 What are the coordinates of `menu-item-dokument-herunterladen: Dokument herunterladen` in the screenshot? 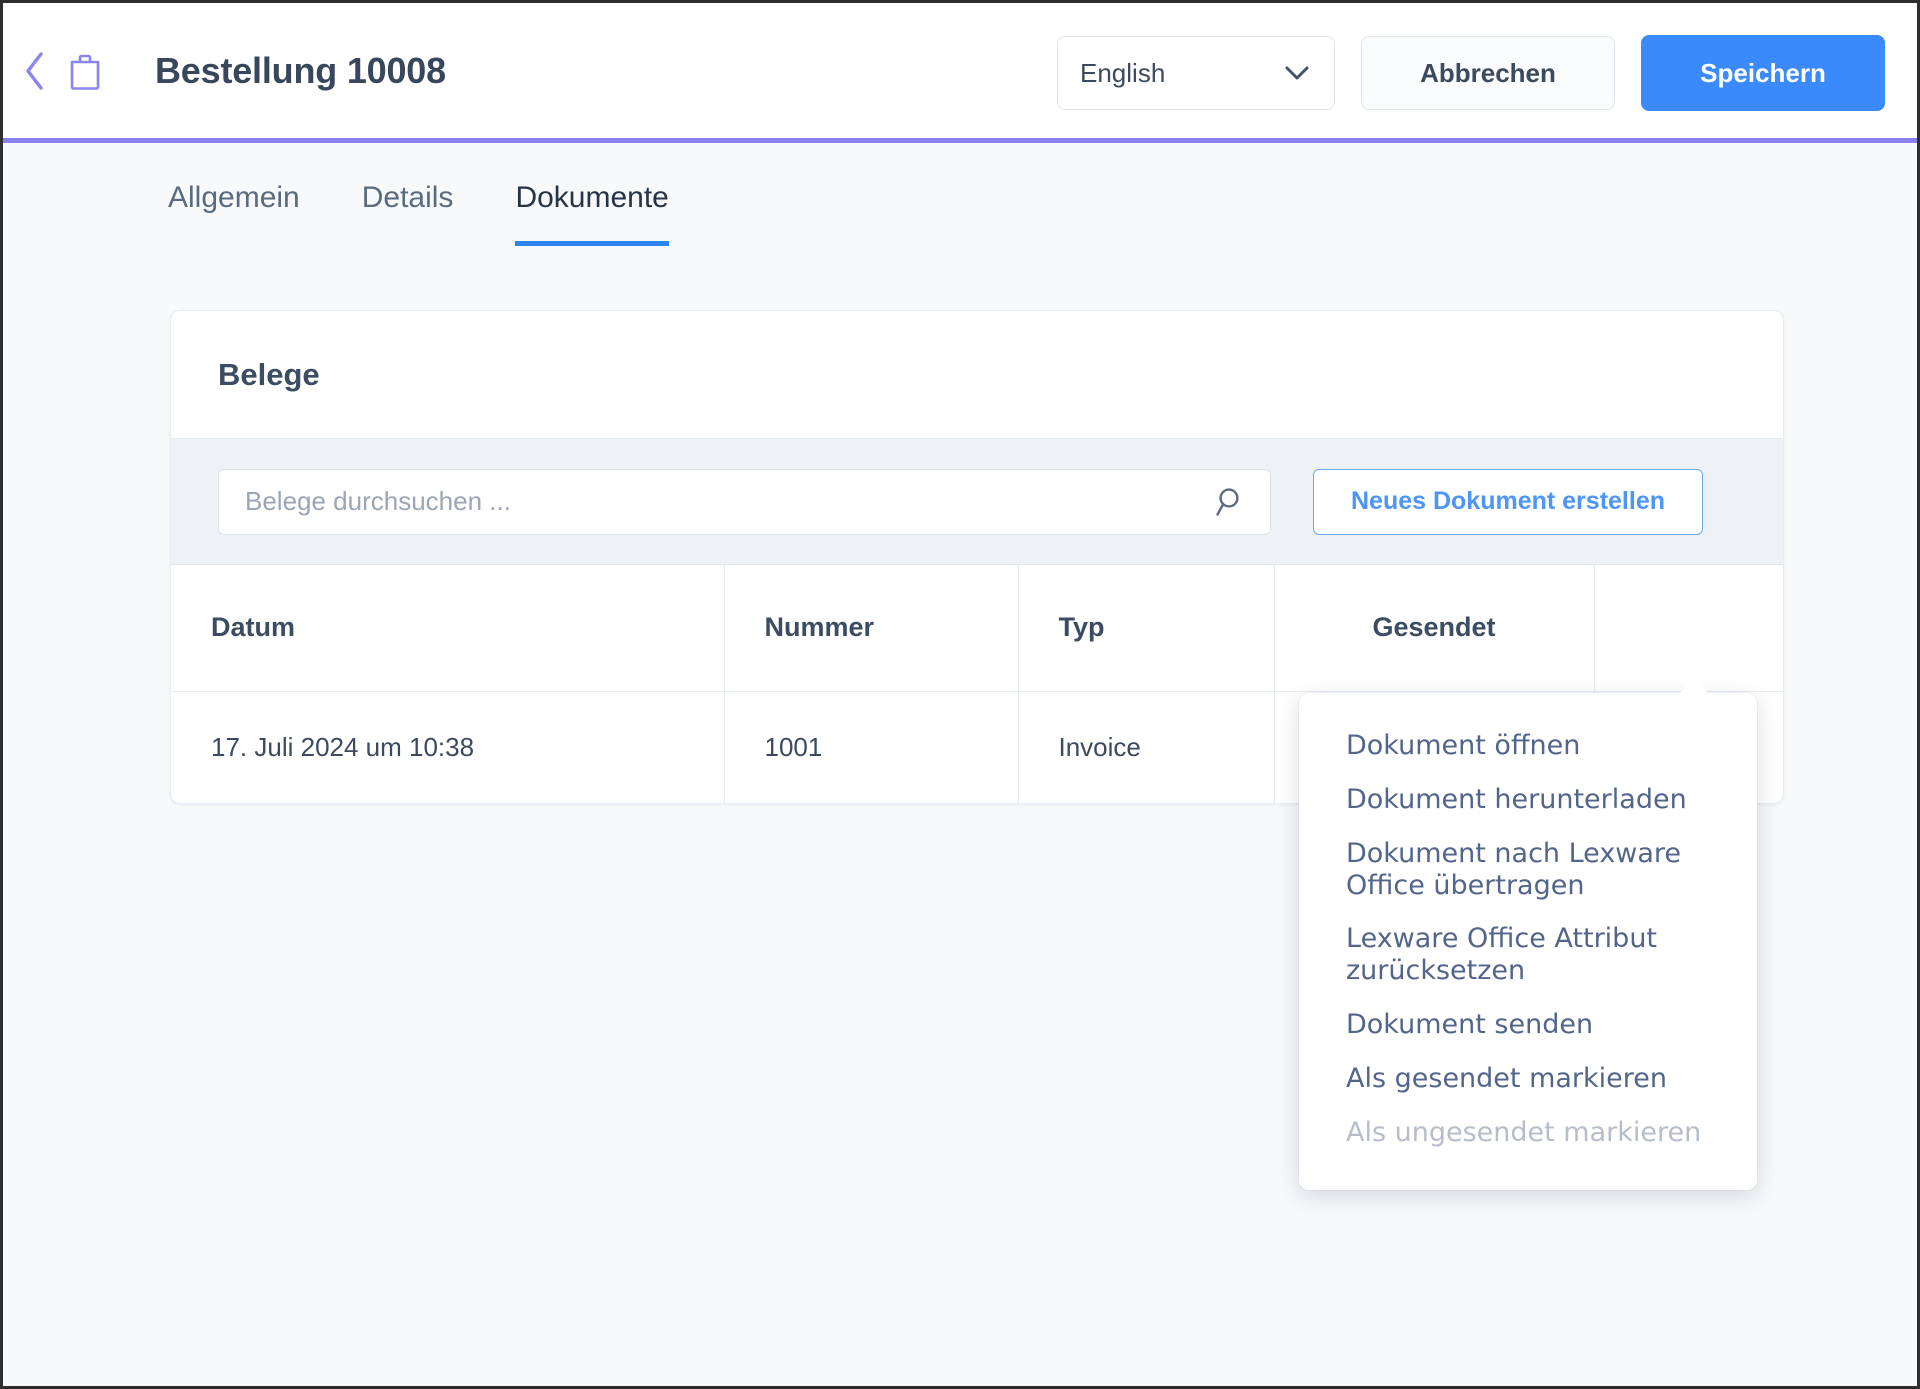 It's located at (1528, 800).